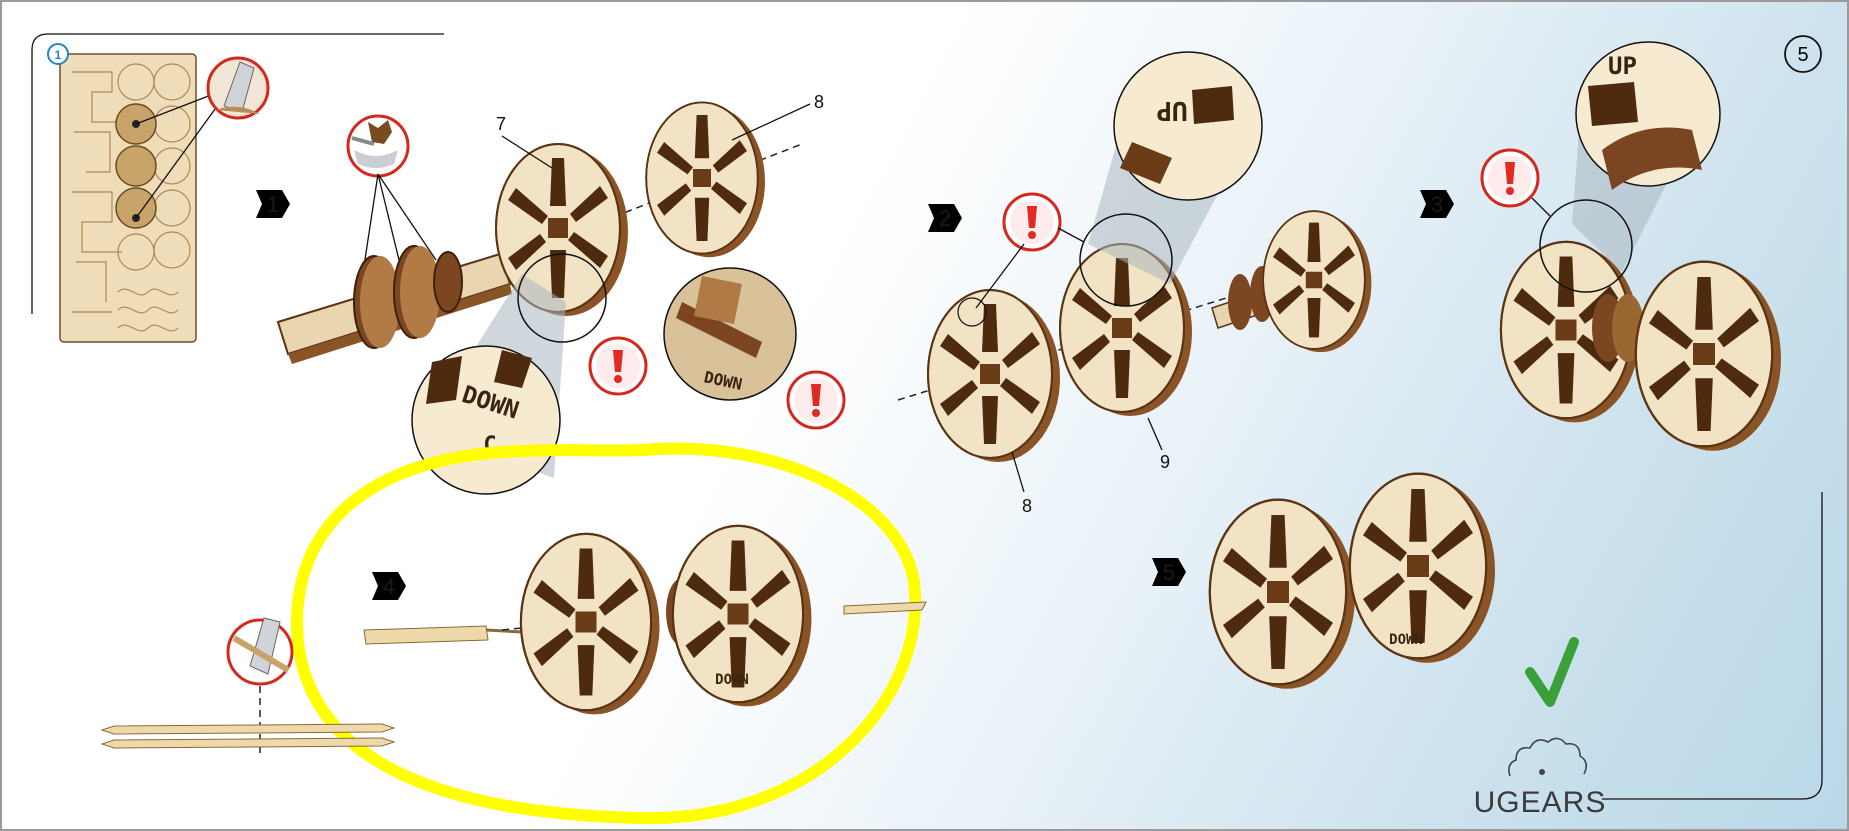 This screenshot has width=1849, height=831. I want to click on step-1-number: 1, so click(273, 204).